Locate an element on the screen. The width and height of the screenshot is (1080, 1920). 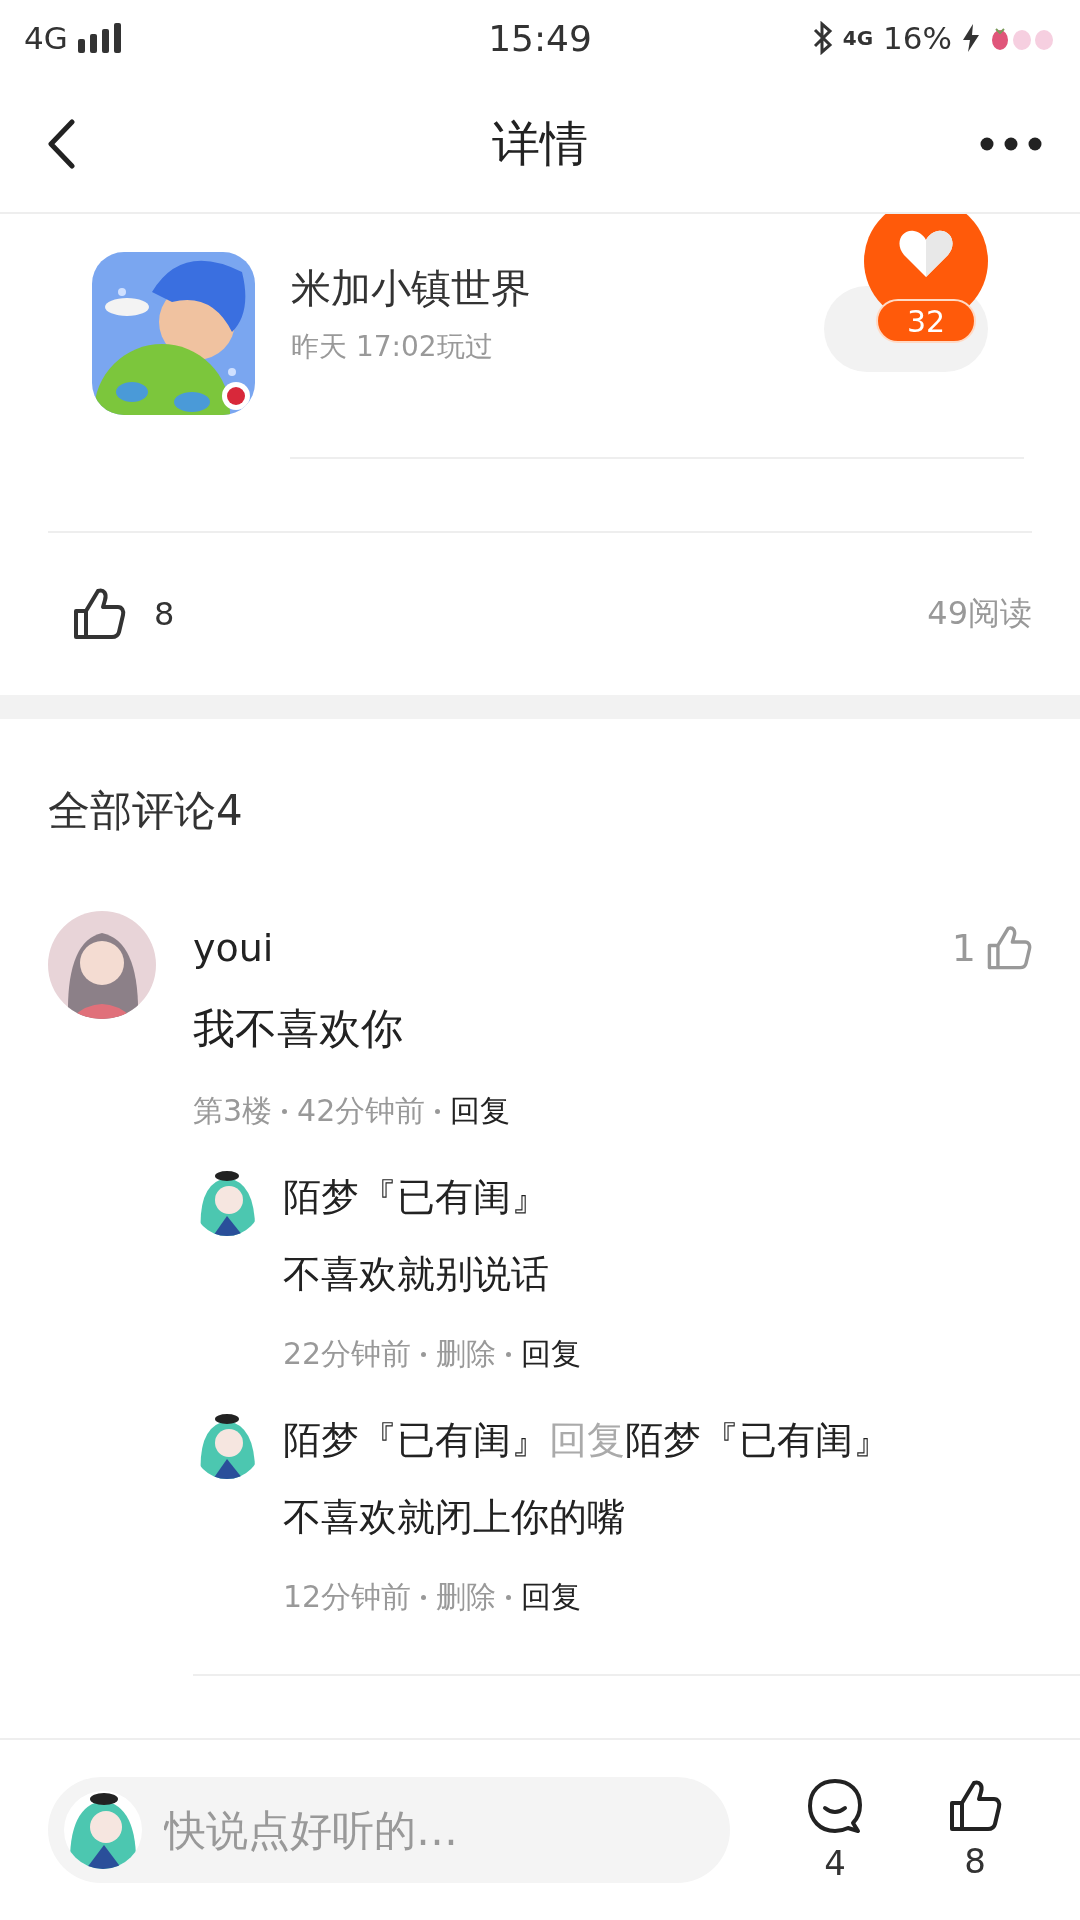
meta-text: 42分钟前 is located at coordinates (361, 1111).